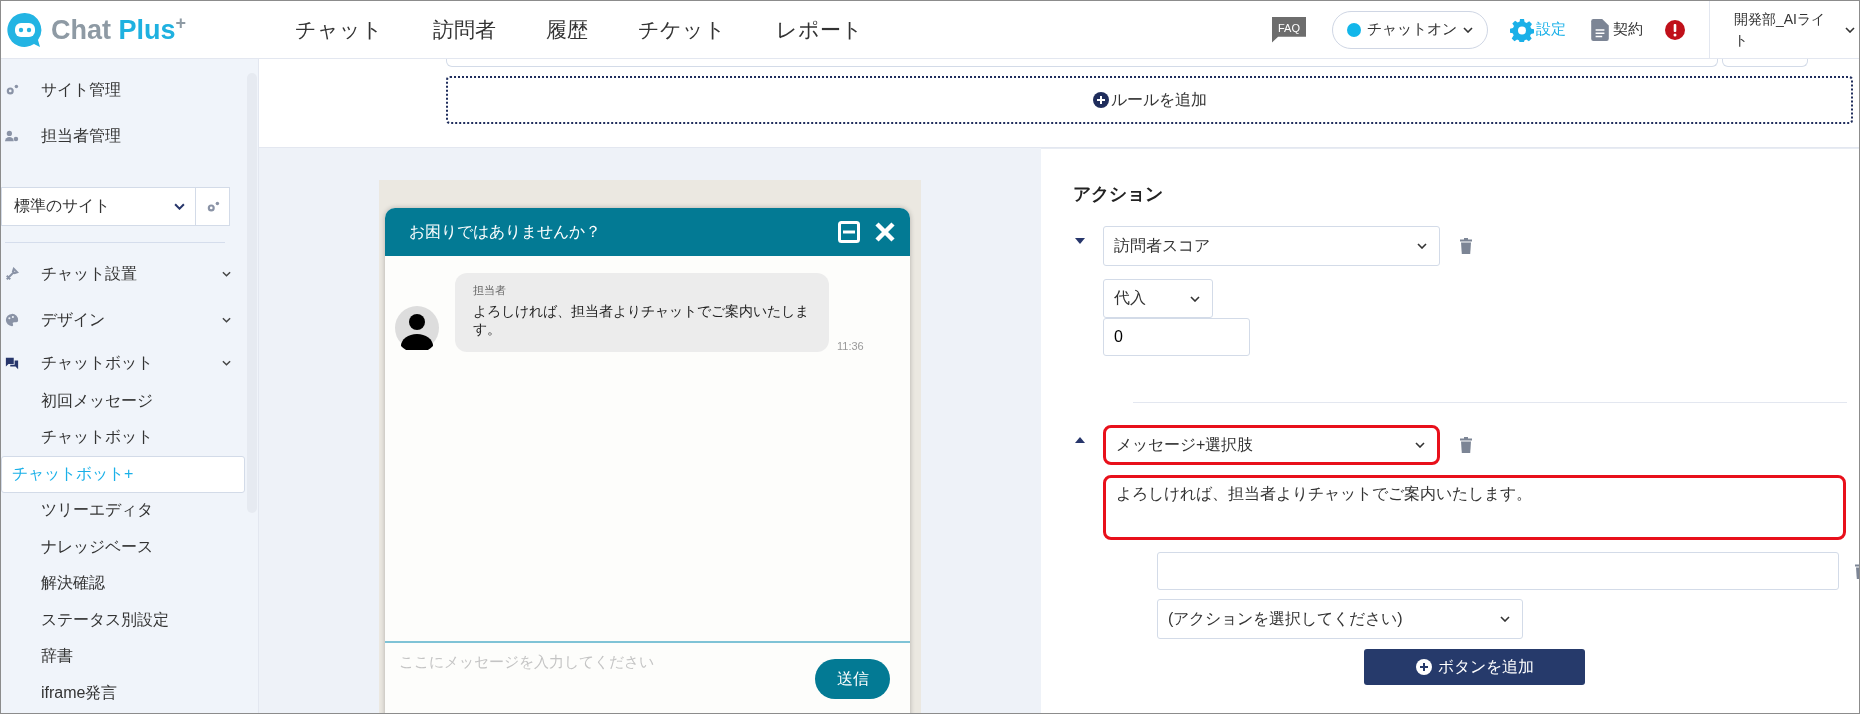  What do you see at coordinates (849, 232) in the screenshot?
I see `minimize-icon` at bounding box center [849, 232].